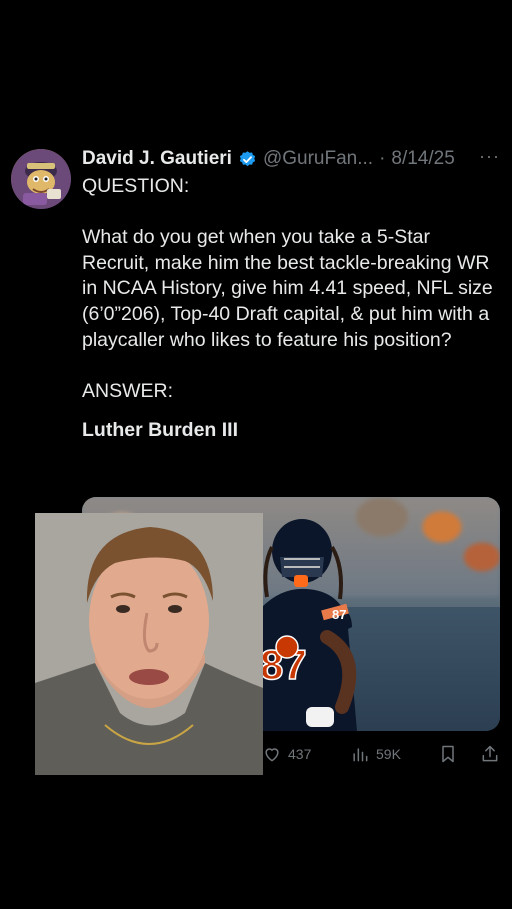 This screenshot has height=909, width=512. I want to click on question-label: QUESTION:, so click(136, 186).